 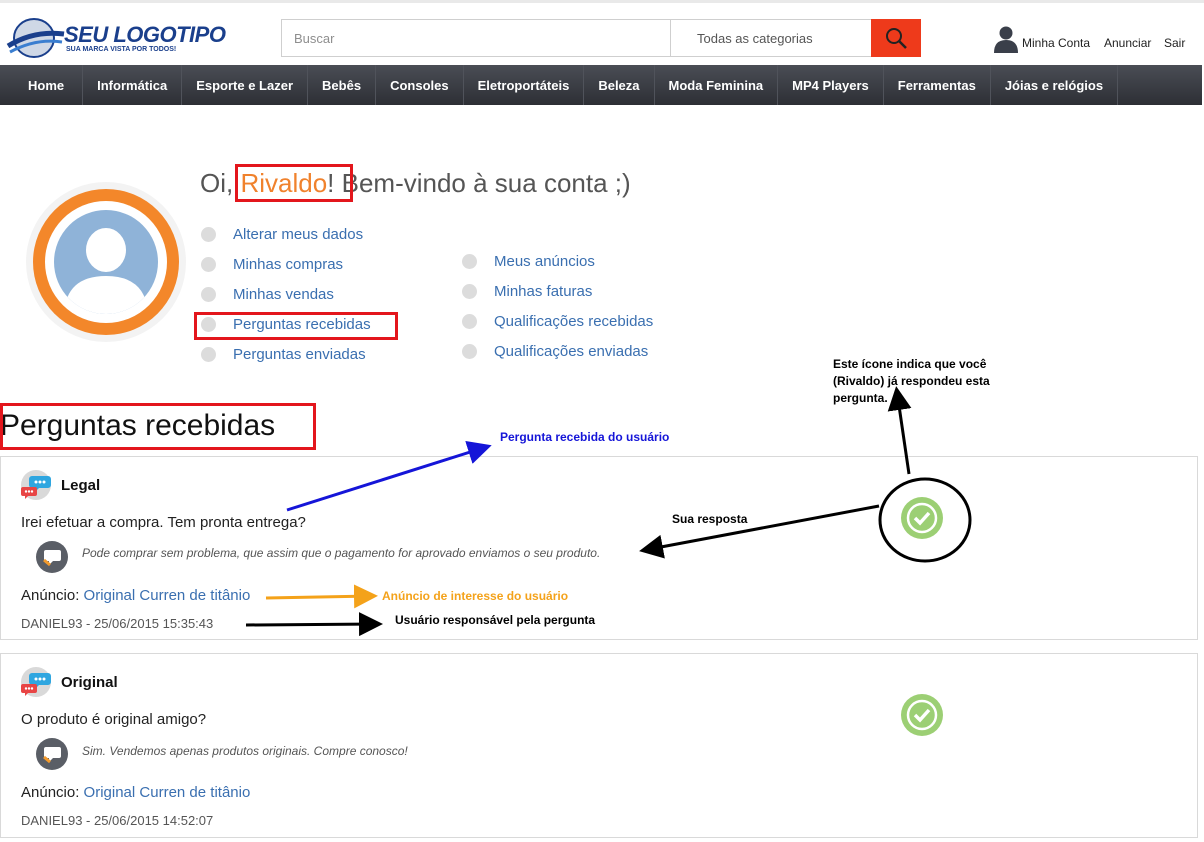 I want to click on annotation-circle, so click(x=925, y=520).